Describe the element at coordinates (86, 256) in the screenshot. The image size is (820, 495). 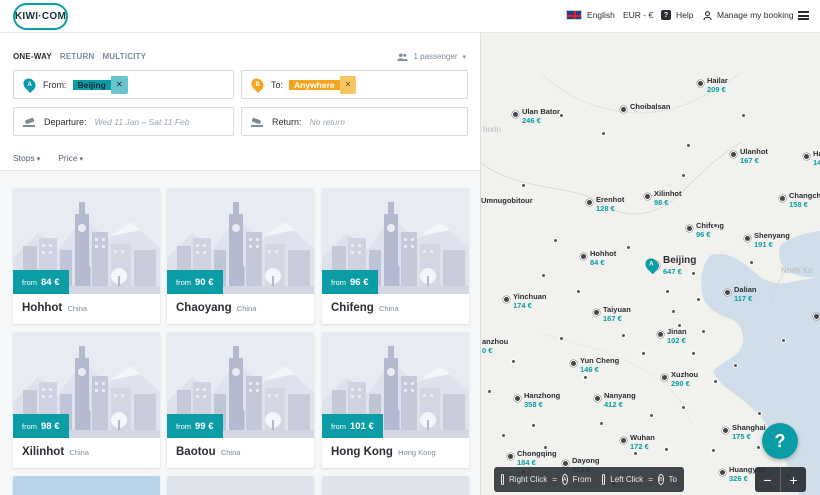
I see `destination-card: from 84 € Hohhot China` at that location.